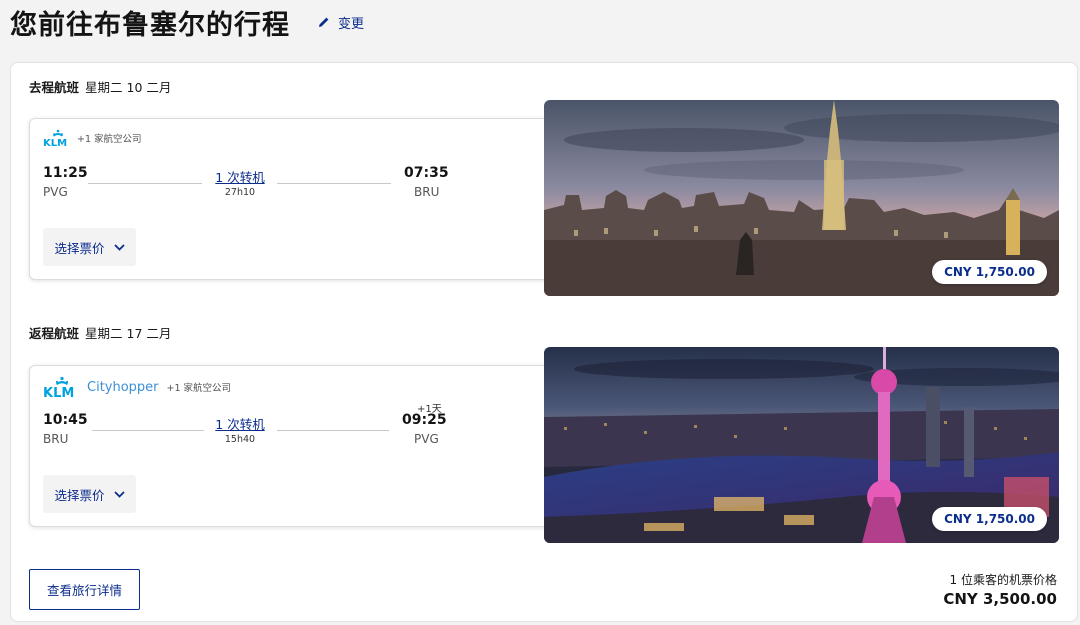 This screenshot has width=1080, height=625. What do you see at coordinates (55, 192) in the screenshot?
I see `outbound-depart-code: PVG` at bounding box center [55, 192].